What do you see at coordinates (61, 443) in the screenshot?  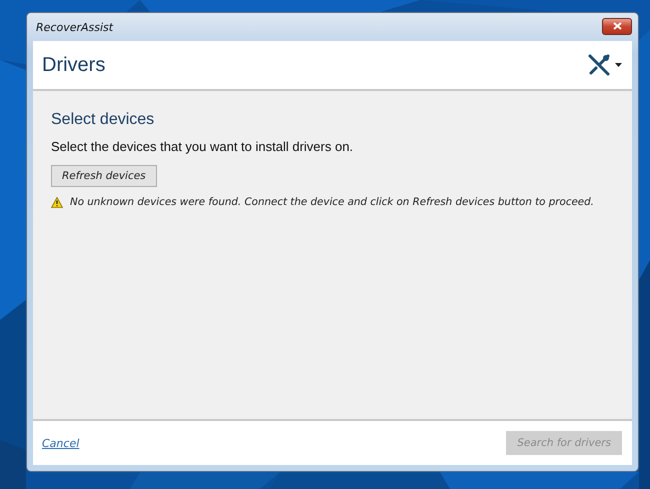 I see `cancel-link: Cancel` at bounding box center [61, 443].